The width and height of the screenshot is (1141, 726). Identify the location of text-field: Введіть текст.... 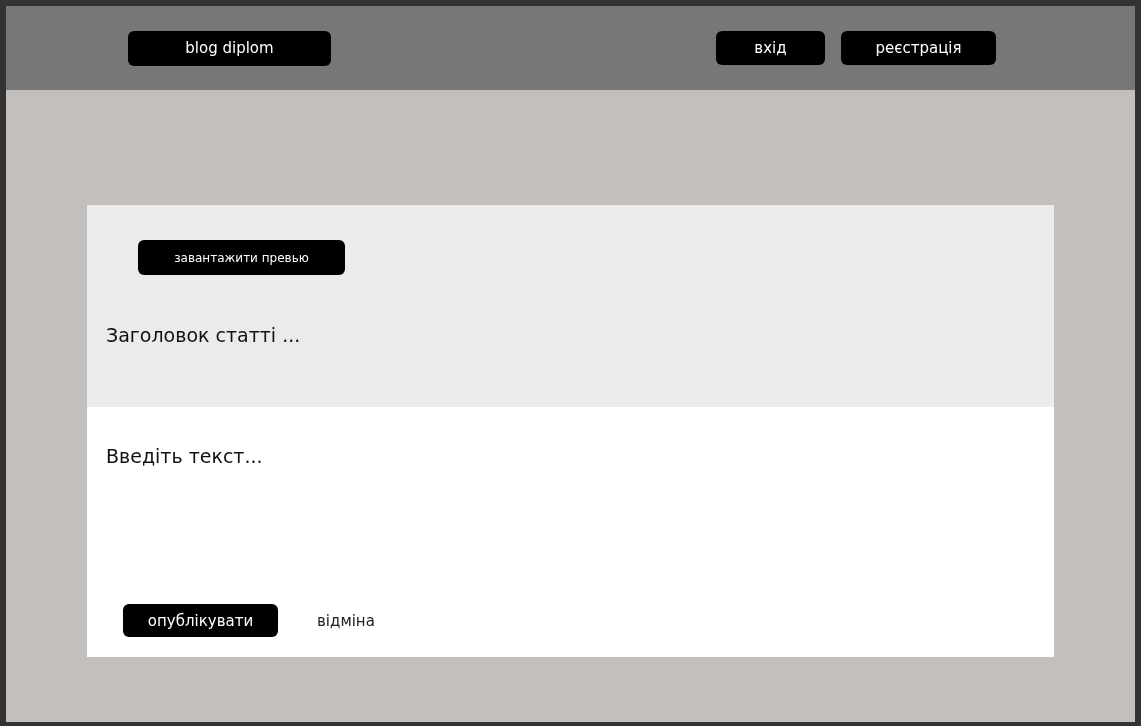
(456, 500).